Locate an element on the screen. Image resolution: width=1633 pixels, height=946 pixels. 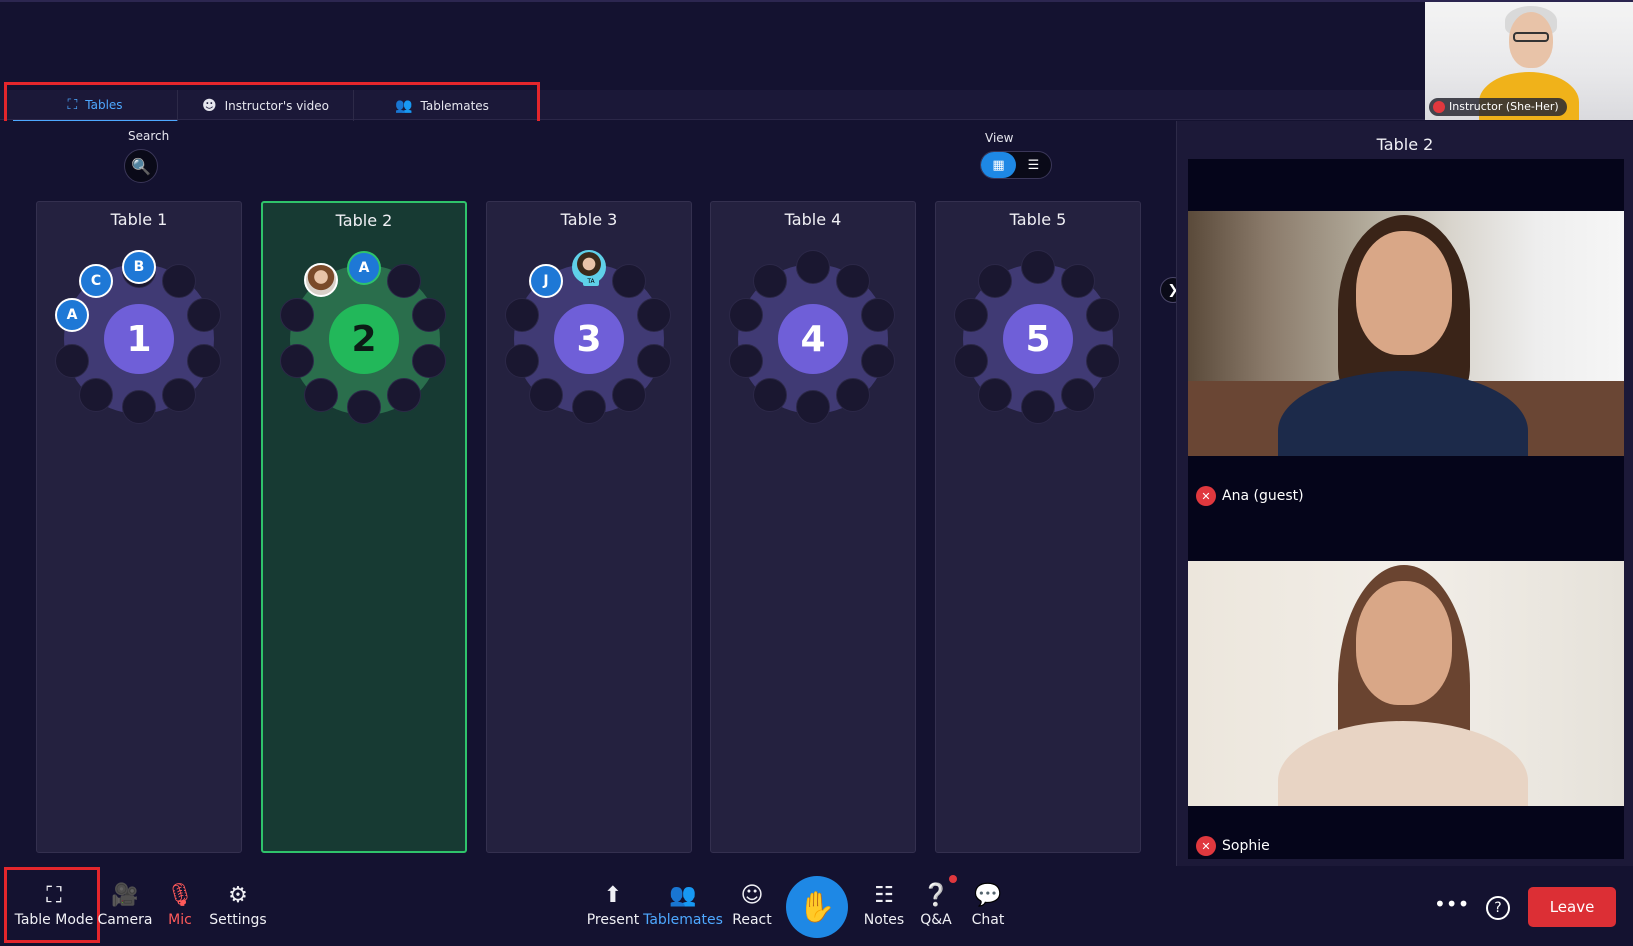
table-card-3: Table 3 TA J 3 is located at coordinates (589, 527).